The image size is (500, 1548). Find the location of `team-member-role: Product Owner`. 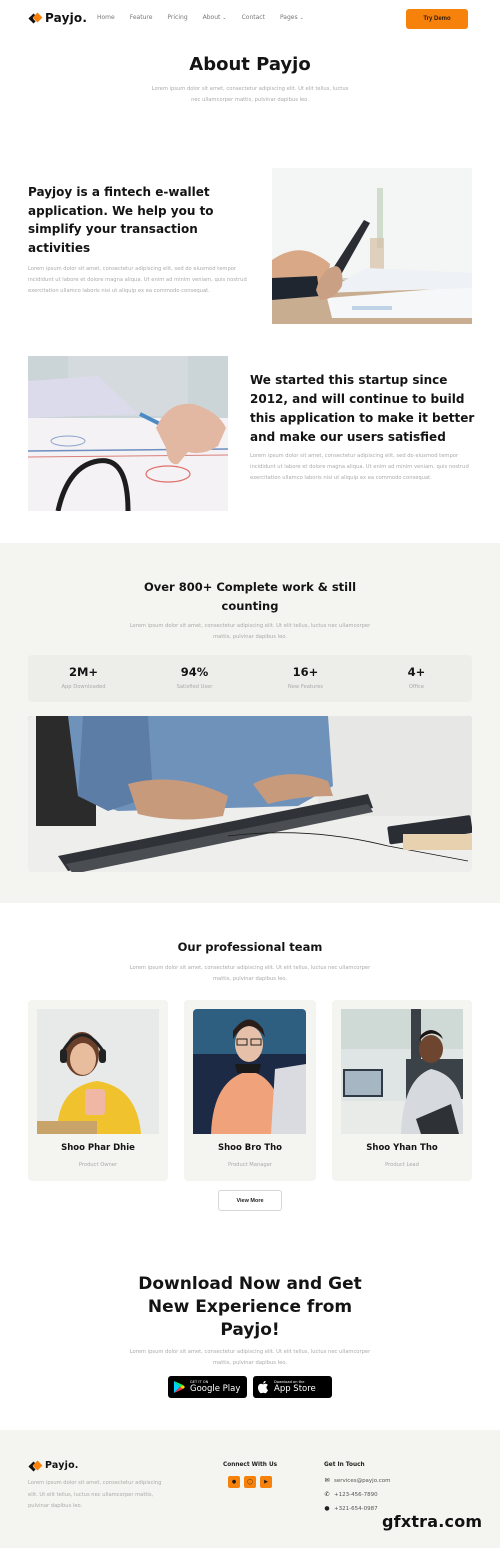

team-member-role: Product Owner is located at coordinates (98, 1165).